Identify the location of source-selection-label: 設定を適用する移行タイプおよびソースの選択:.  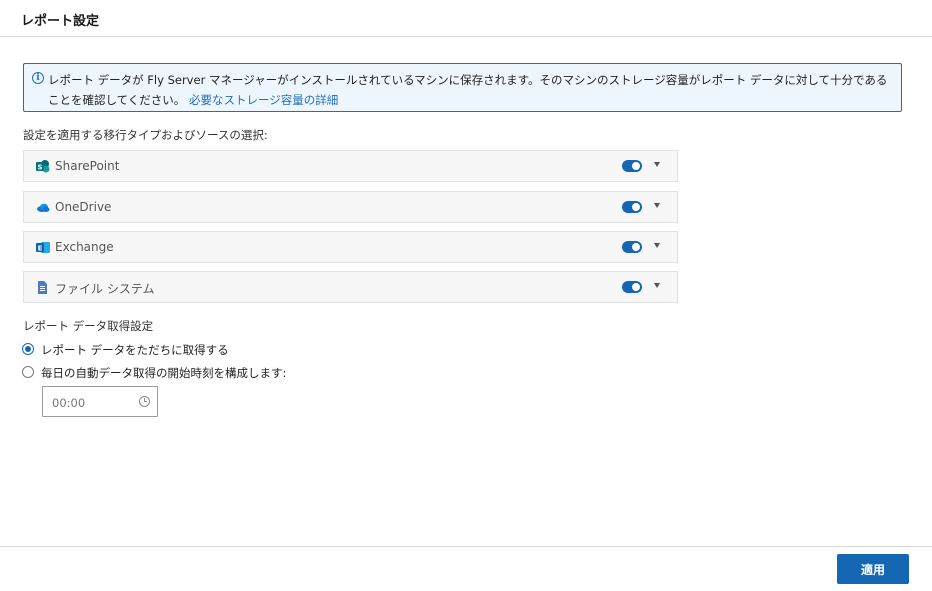
(145, 135).